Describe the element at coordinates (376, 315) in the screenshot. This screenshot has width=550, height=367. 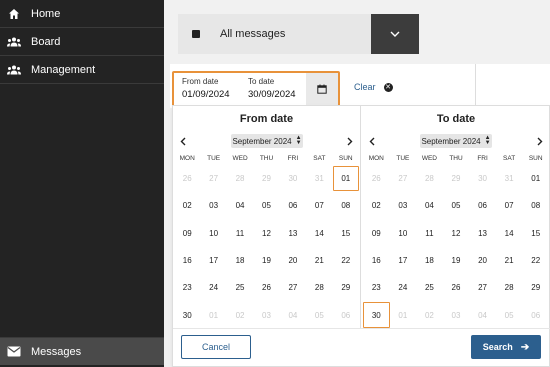
I see `calendar-day-selected: 30` at that location.